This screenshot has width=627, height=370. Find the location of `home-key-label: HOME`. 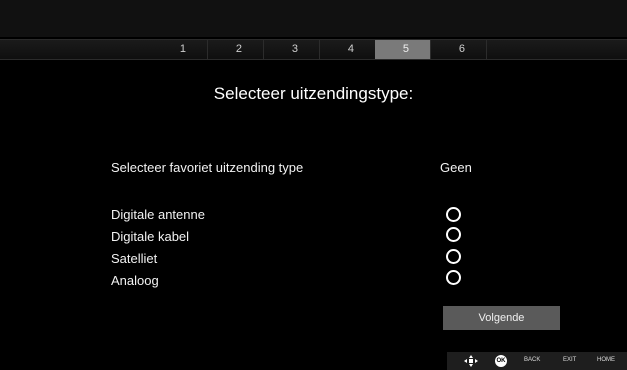

home-key-label: HOME is located at coordinates (606, 360).